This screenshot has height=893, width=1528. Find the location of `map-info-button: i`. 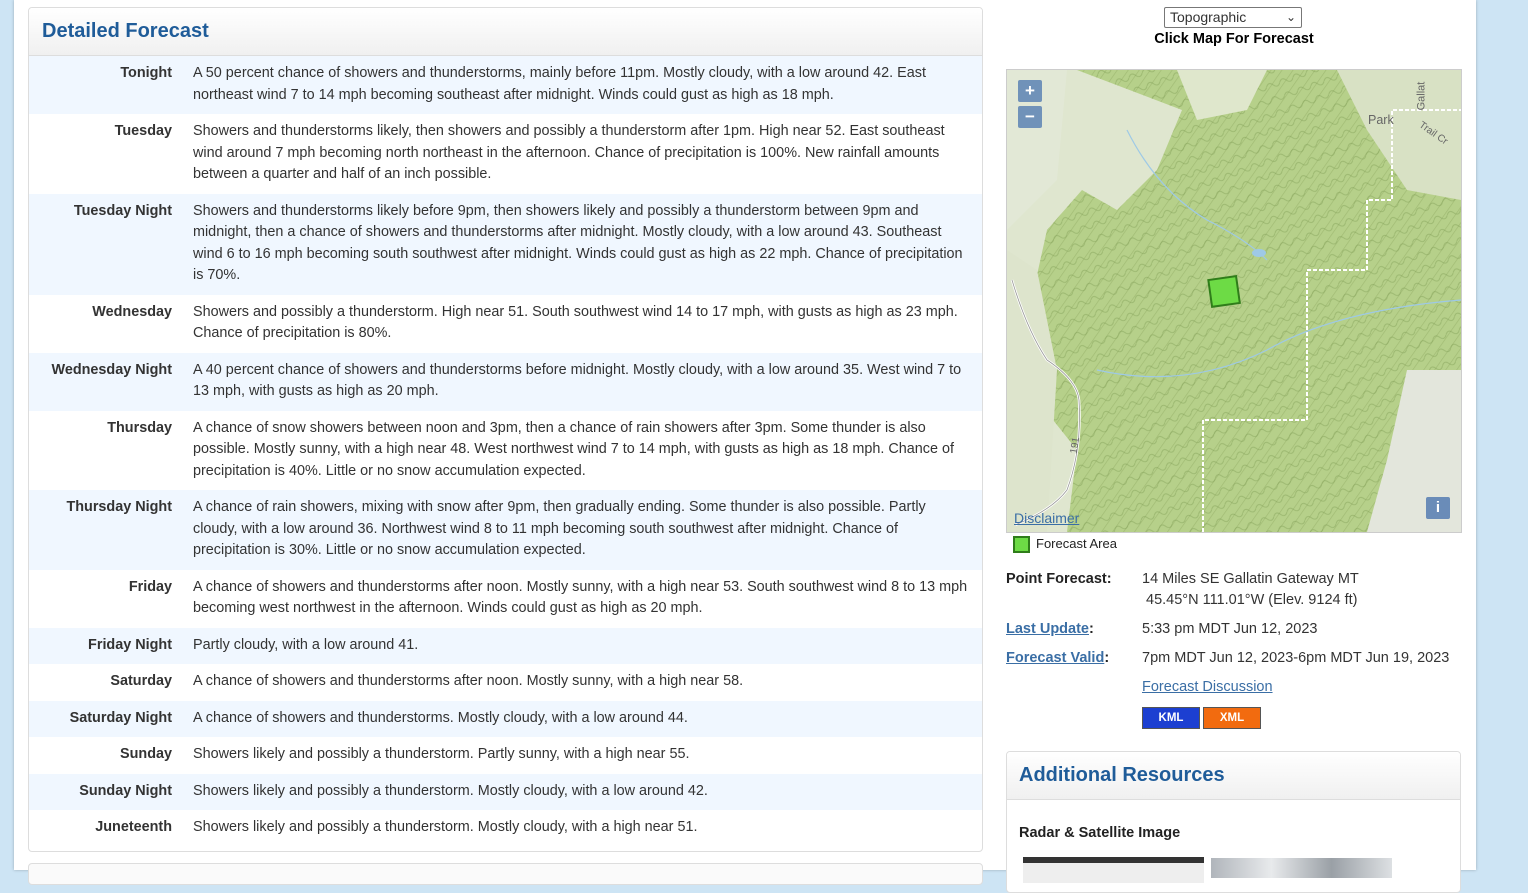

map-info-button: i is located at coordinates (1438, 508).